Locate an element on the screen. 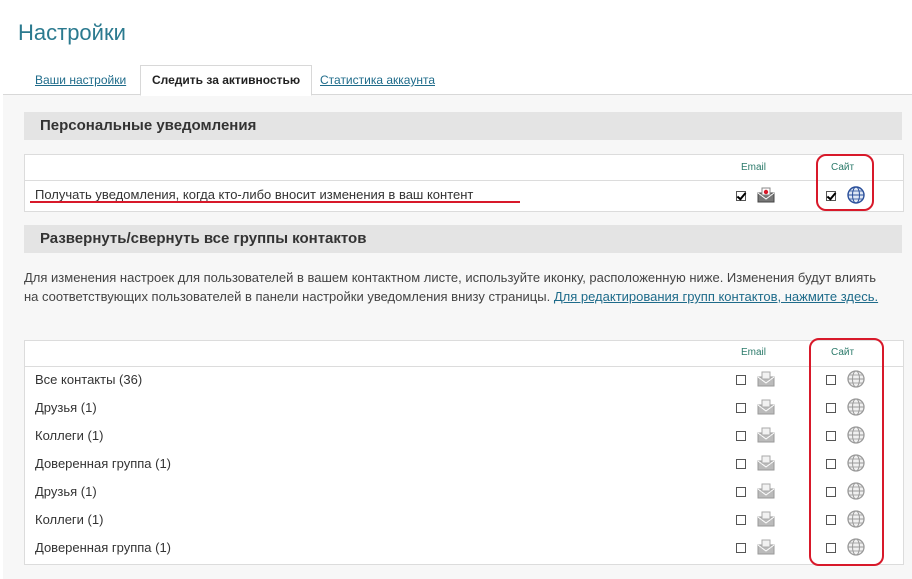  group-label: Все контакты (36) is located at coordinates (89, 379).